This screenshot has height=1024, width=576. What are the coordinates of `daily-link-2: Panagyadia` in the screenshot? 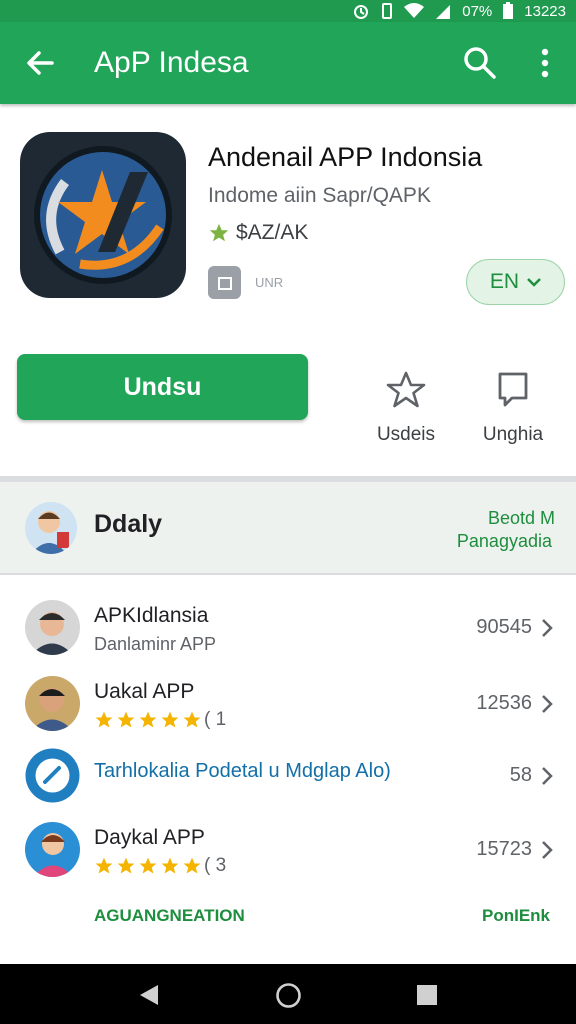 It's located at (504, 541).